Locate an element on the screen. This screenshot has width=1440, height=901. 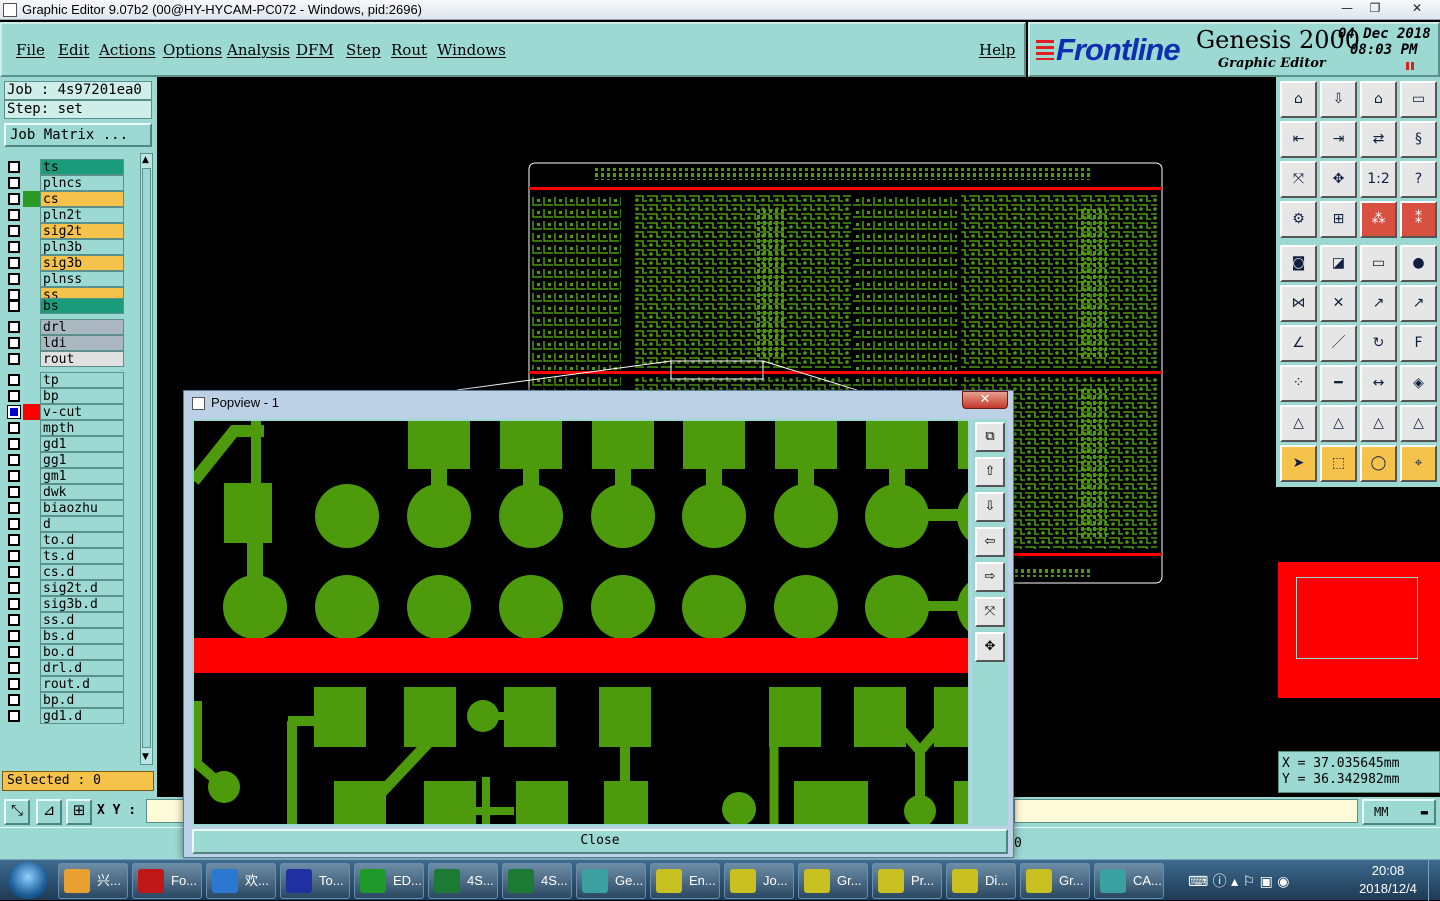
layer-row-tp: tp is located at coordinates (65, 380).